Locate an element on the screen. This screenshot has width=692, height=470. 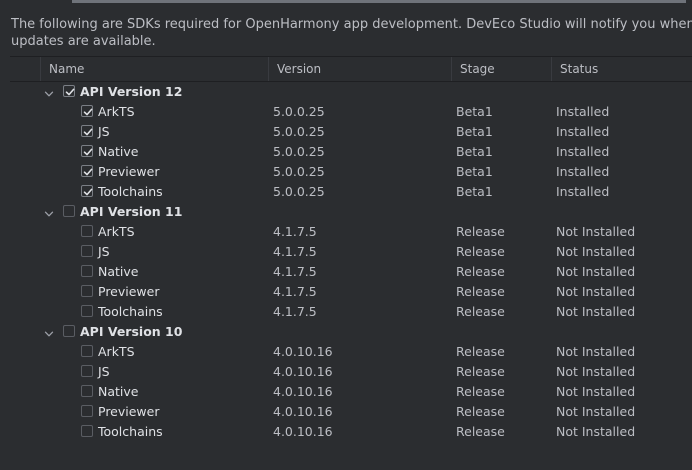
table-row: ArkTS 4.0.10.16 Release Not Installed is located at coordinates (351, 352).